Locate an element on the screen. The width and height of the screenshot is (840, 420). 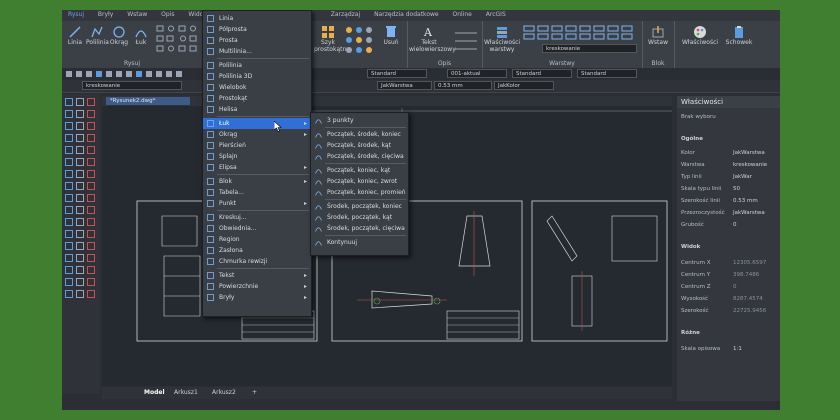
tab-bryly: Bryły is located at coordinates (105, 14).